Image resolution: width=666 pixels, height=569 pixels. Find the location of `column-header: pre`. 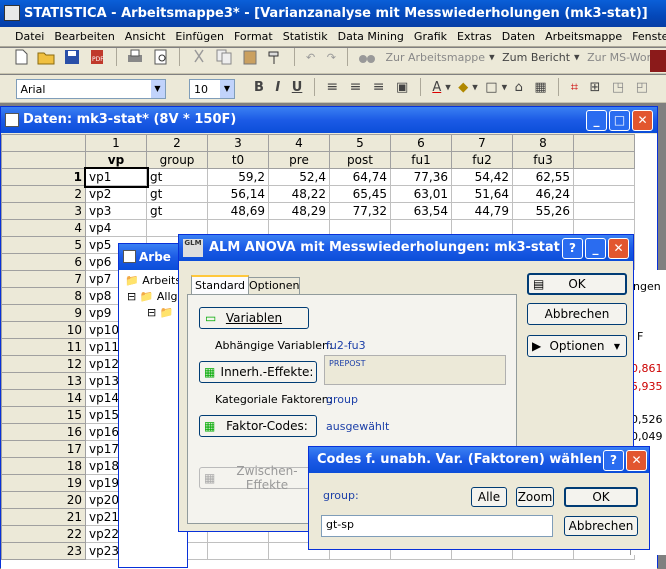

column-header: pre is located at coordinates (299, 160).